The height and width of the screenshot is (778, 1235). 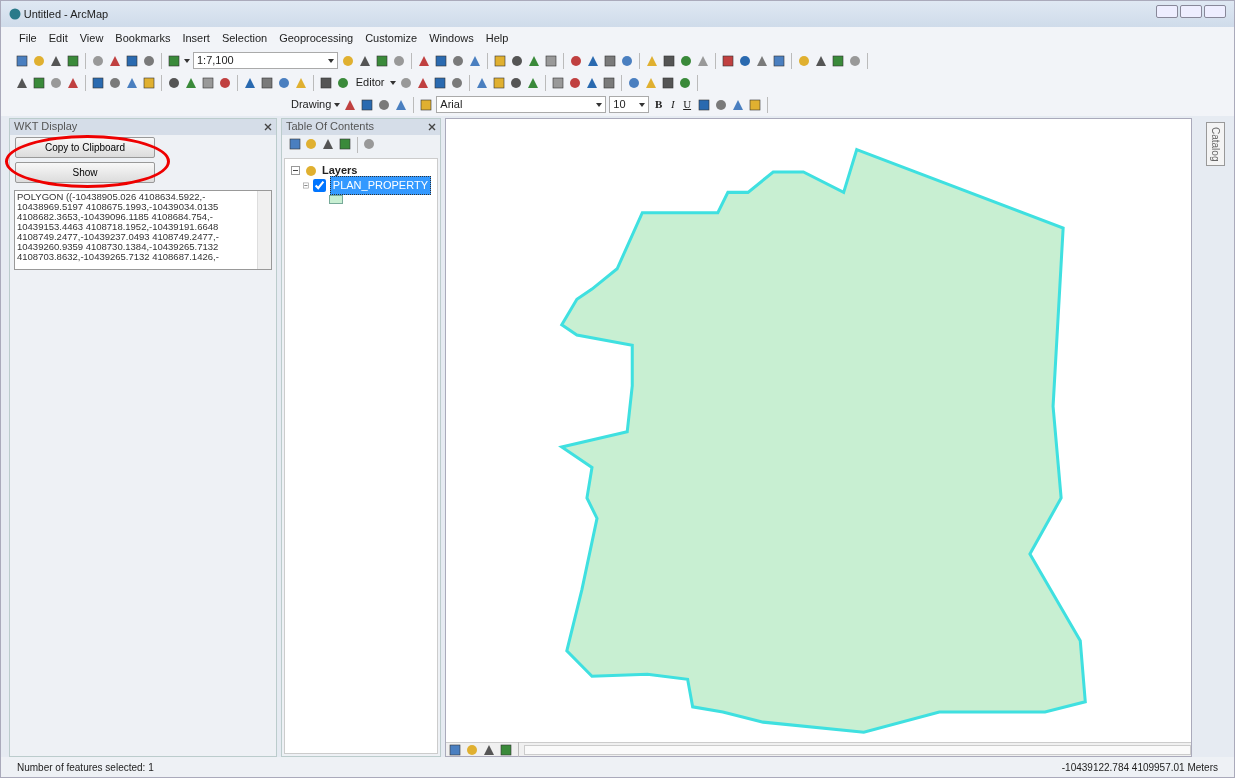 What do you see at coordinates (1167, 12) in the screenshot?
I see `minimize-button` at bounding box center [1167, 12].